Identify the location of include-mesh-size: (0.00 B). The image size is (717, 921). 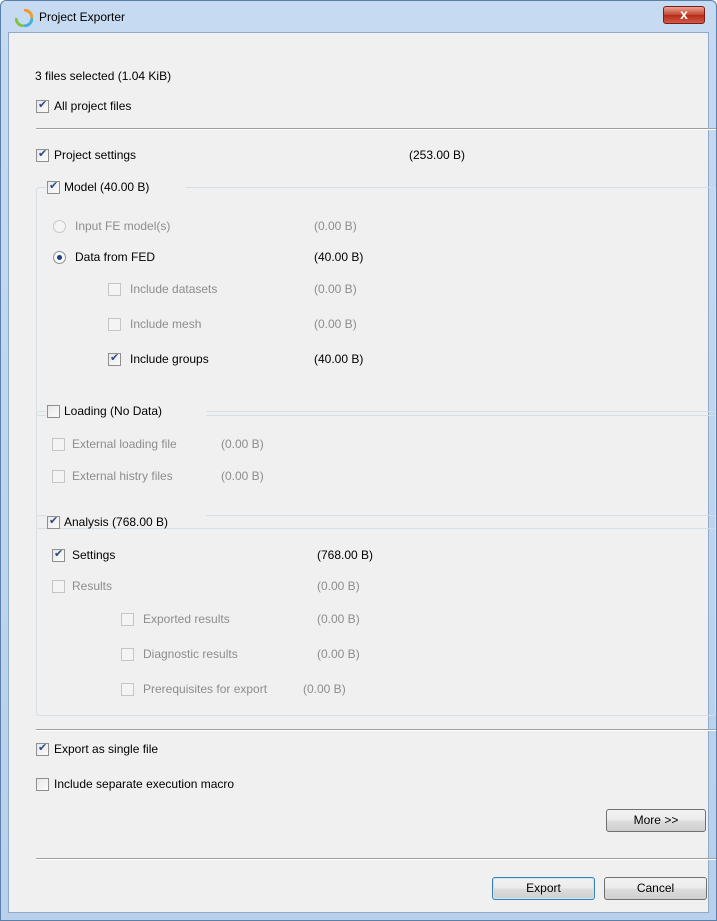
(335, 324).